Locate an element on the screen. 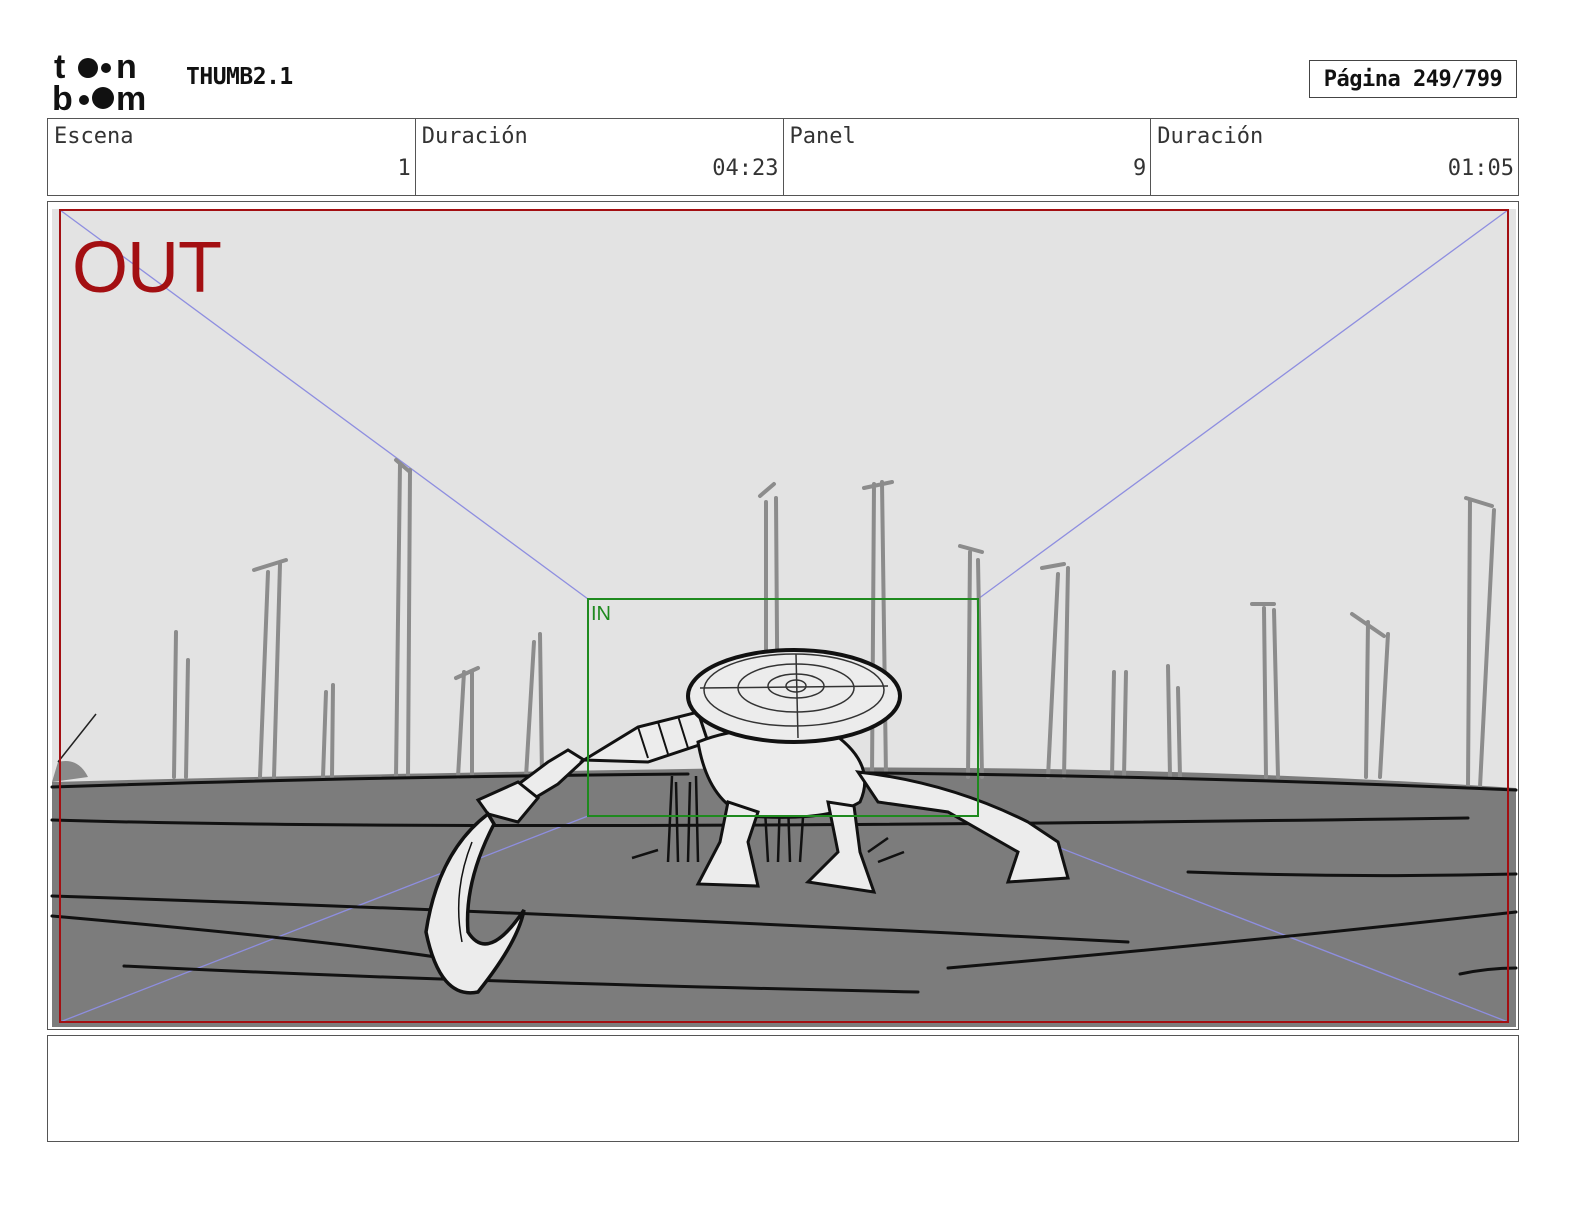 The image size is (1584, 1224). svg-text: b is located at coordinates (62, 96).